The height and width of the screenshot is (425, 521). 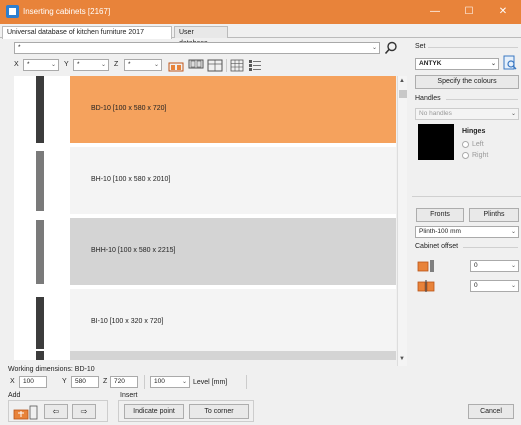 What do you see at coordinates (205, 322) in the screenshot?
I see `list-item: BI-10 [100 x 320 x 720]` at bounding box center [205, 322].